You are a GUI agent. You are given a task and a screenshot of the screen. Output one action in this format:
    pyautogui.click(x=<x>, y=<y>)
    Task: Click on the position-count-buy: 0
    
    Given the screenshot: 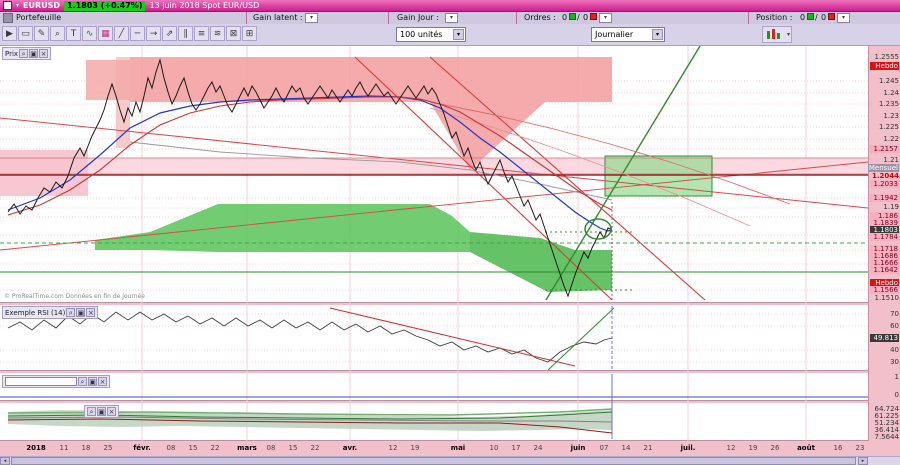 What is the action you would take?
    pyautogui.click(x=803, y=17)
    